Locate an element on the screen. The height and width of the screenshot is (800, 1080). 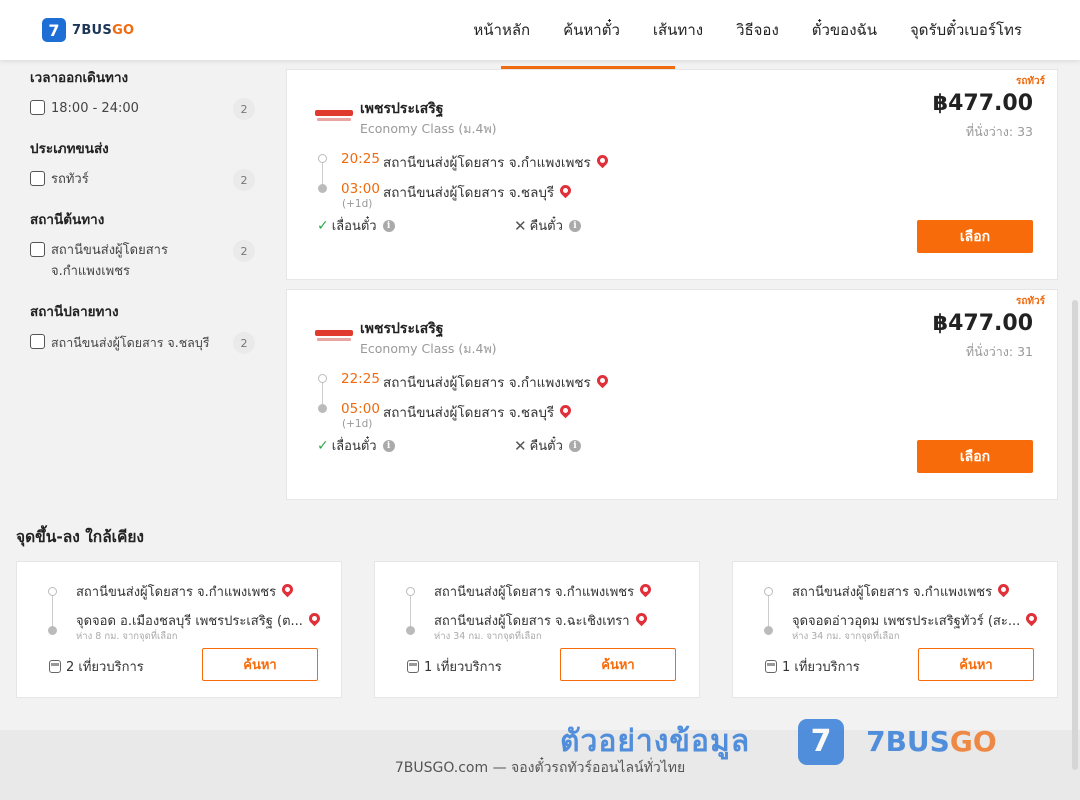
nav-ticket-points-phone: จุดรับตั๋วเบอร์โทร is located at coordinates (966, 30).